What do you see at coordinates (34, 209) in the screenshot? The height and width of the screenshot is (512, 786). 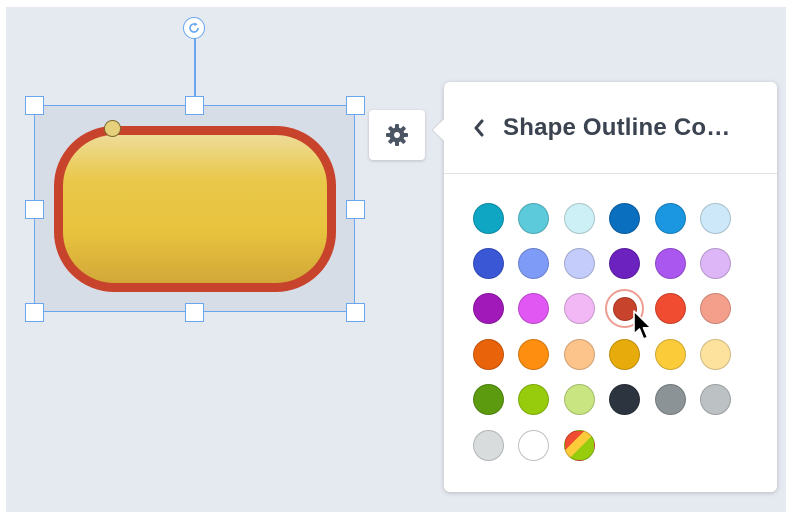 I see `resize-handle-left` at bounding box center [34, 209].